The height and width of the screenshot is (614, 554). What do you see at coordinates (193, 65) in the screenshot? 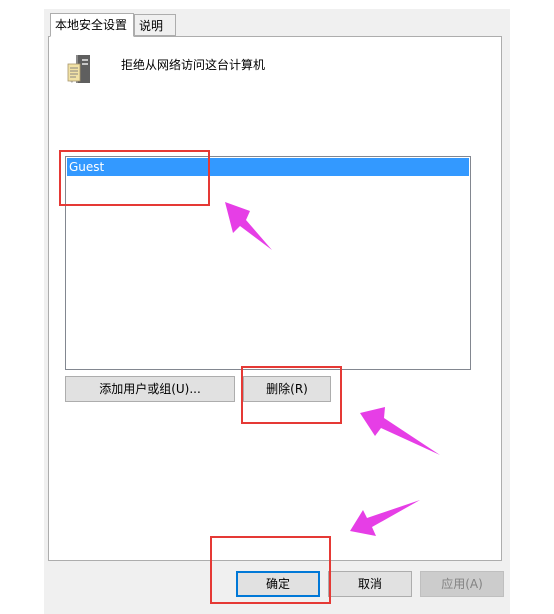
I see `policy-title: 拒绝从网络访问这台计算机` at bounding box center [193, 65].